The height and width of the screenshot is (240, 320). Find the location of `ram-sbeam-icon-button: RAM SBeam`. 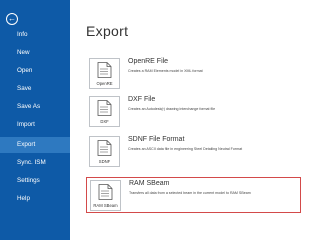

ram-sbeam-icon-button: RAM SBeam is located at coordinates (105, 195).